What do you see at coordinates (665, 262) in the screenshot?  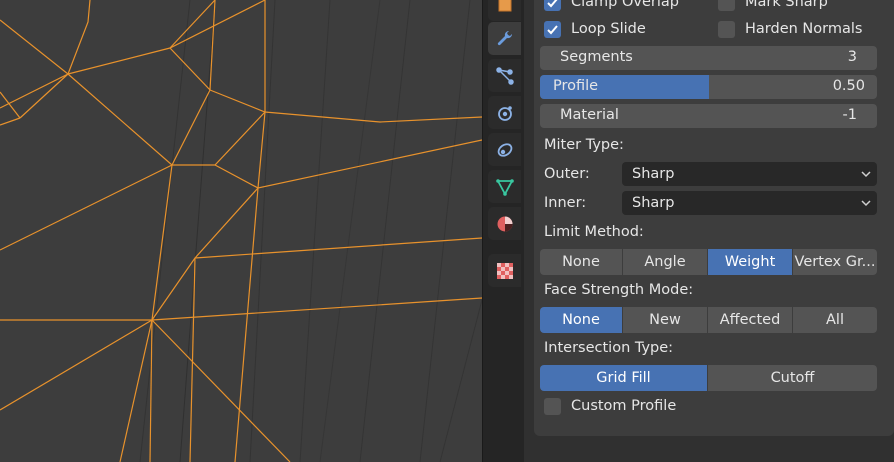 I see `limit-method-angle: Angle` at bounding box center [665, 262].